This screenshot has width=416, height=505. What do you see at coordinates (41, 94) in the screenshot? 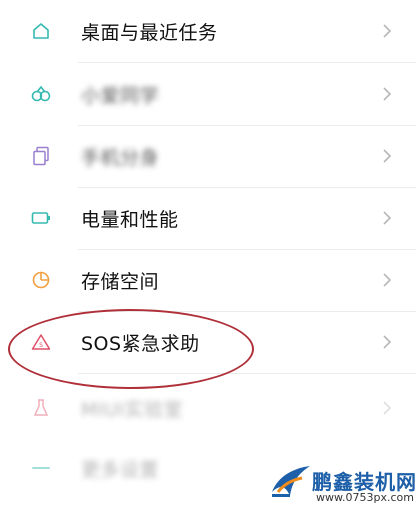
I see `xiaoai-icon` at bounding box center [41, 94].